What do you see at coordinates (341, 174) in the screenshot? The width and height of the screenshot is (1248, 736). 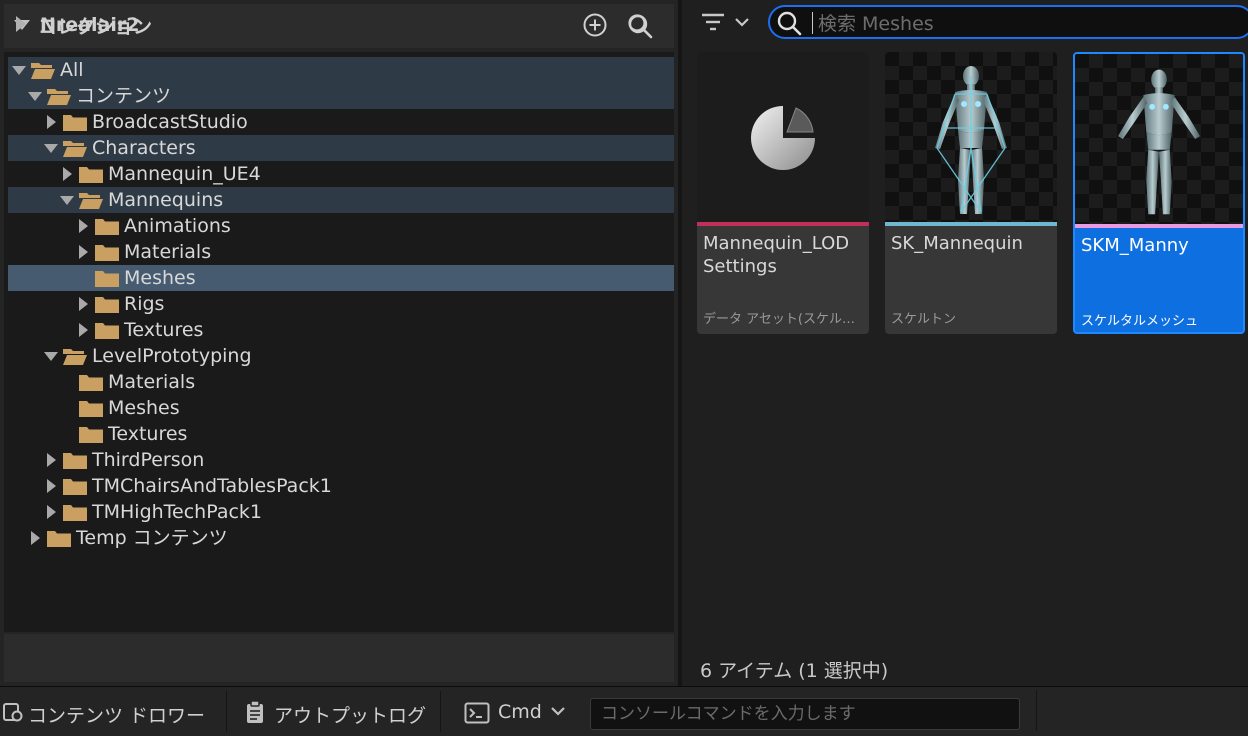 I see `tree-item: Mannequin_UE4` at bounding box center [341, 174].